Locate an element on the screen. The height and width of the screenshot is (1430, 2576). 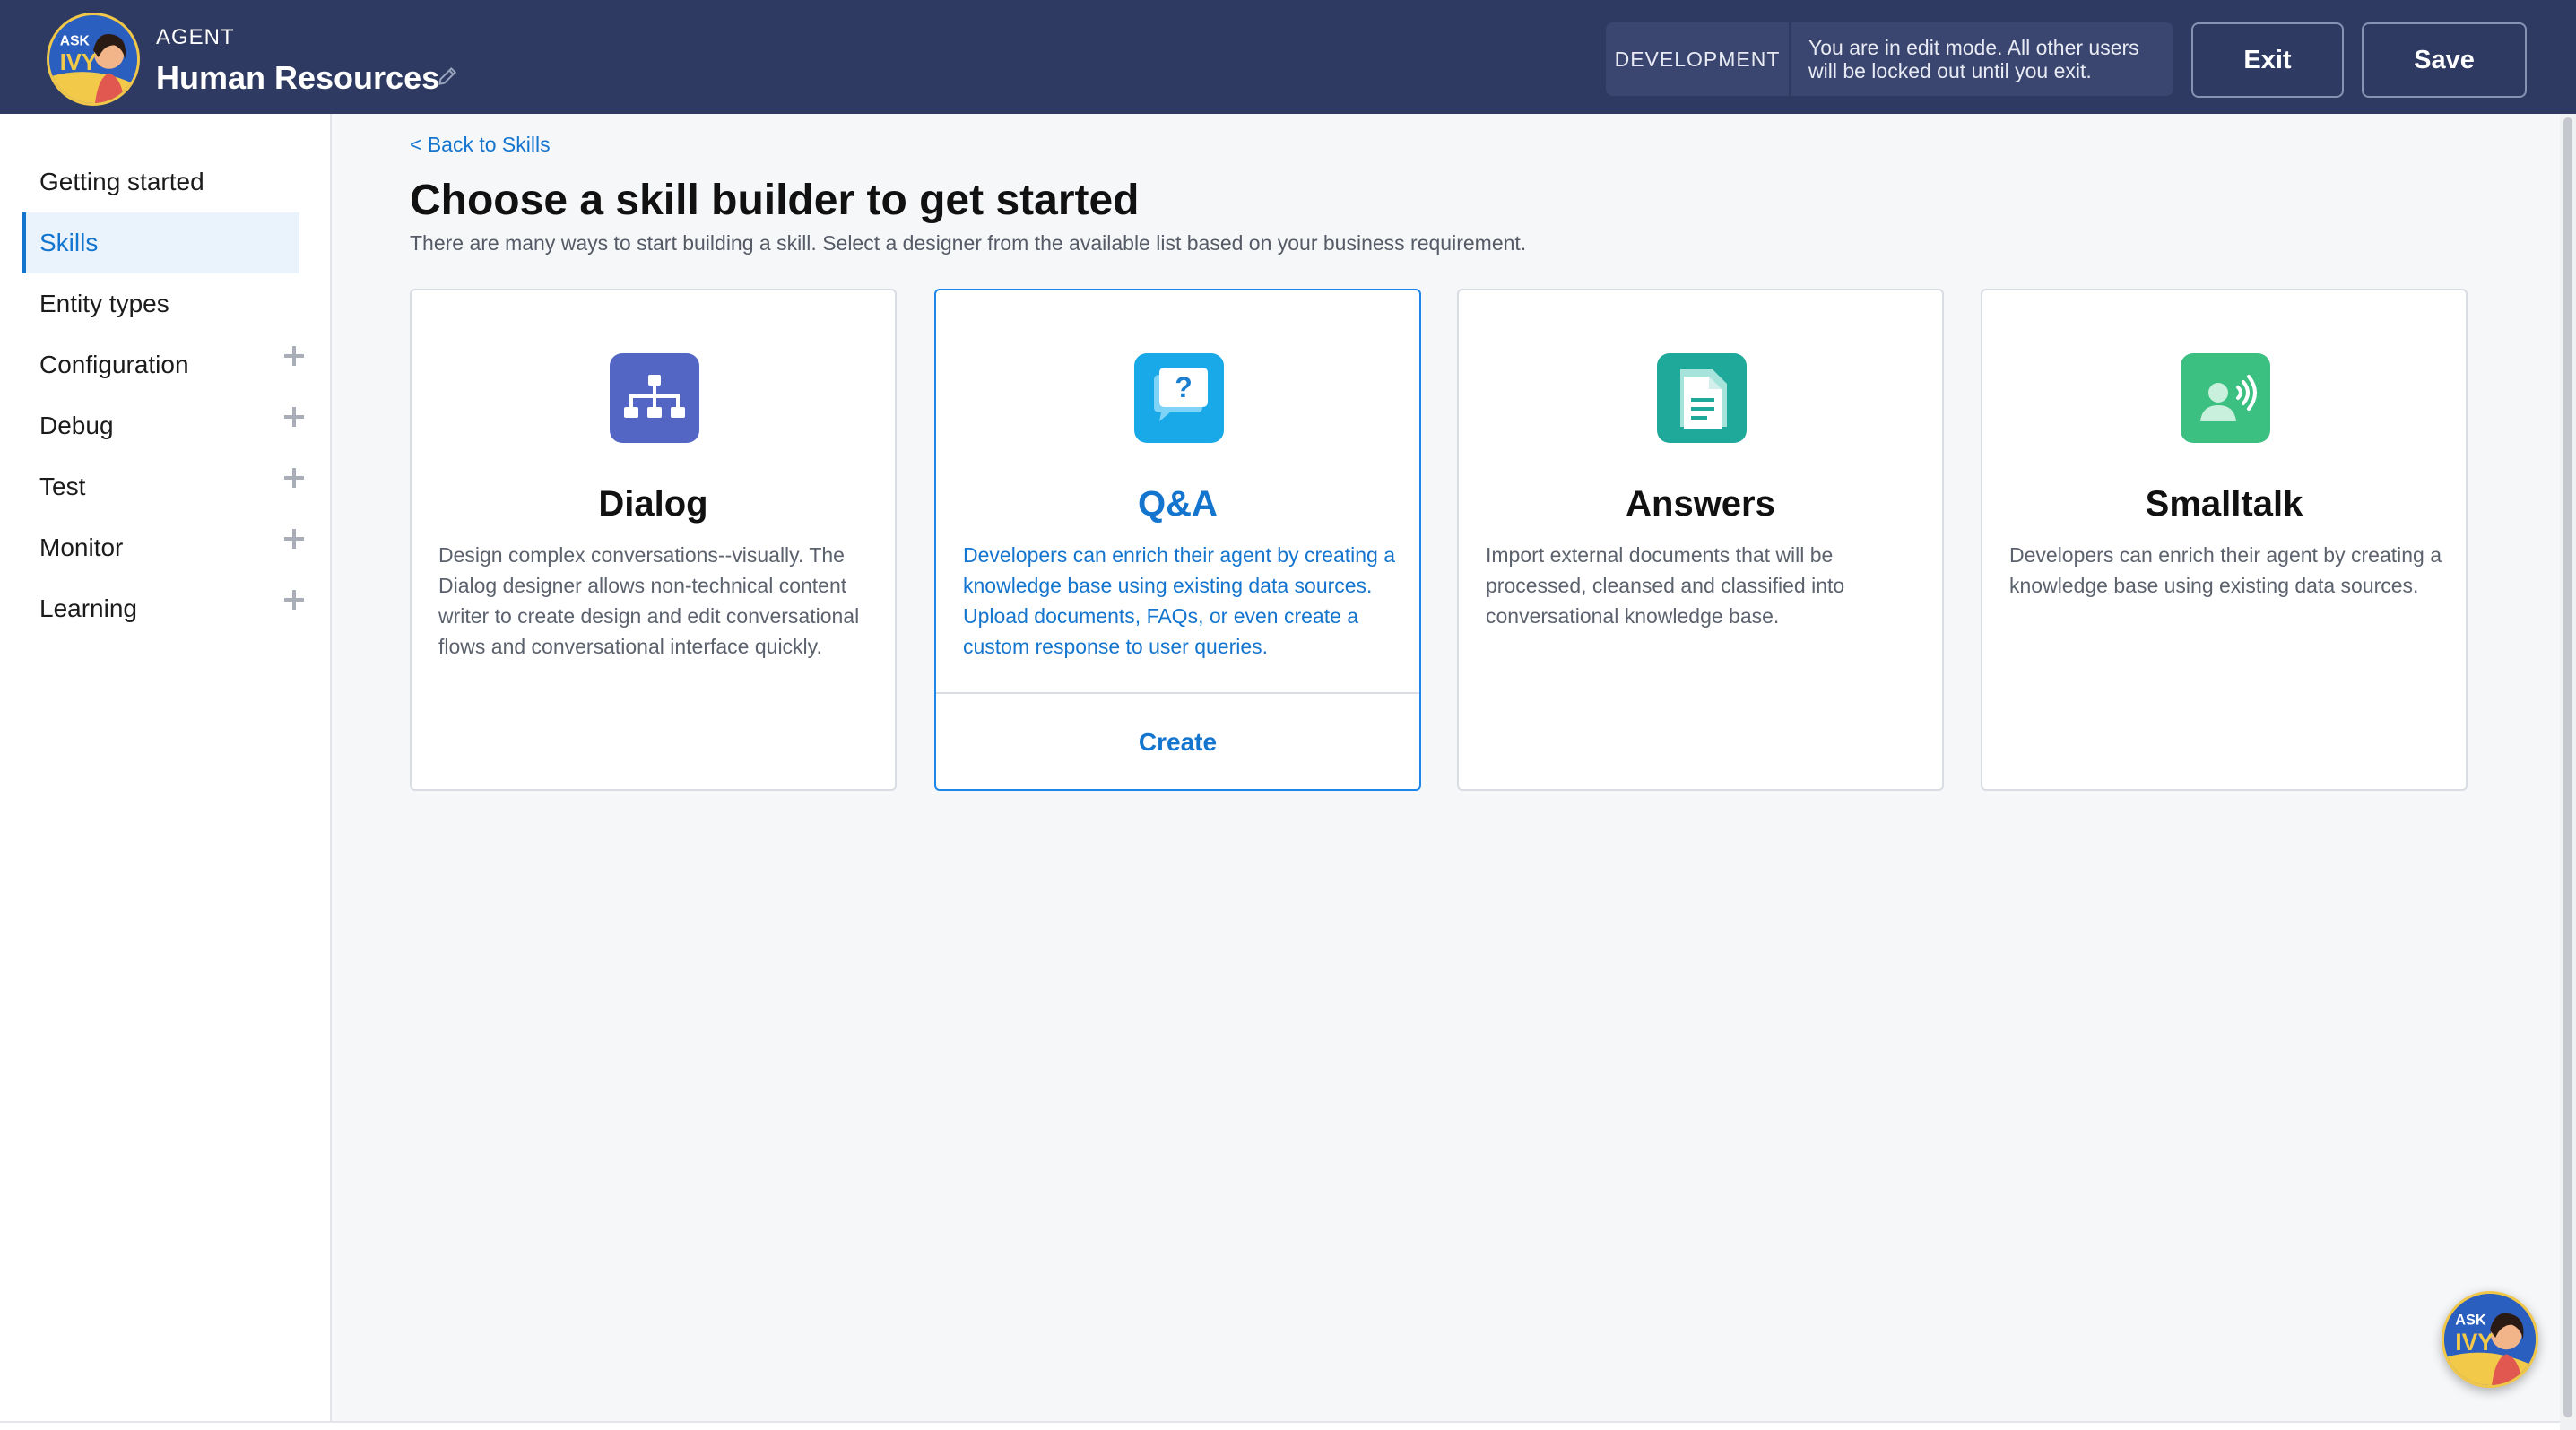
scrollbar-thumb is located at coordinates (2567, 767).